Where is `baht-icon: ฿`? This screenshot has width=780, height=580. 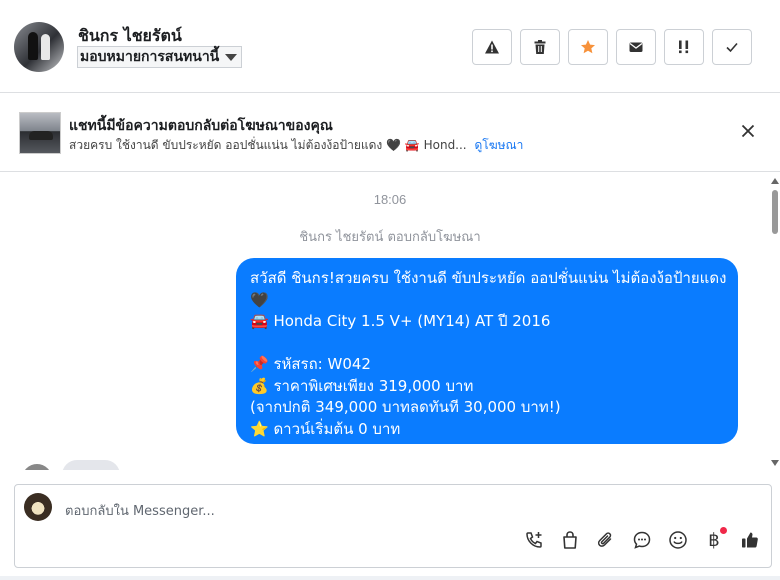
baht-icon: ฿ is located at coordinates (714, 539).